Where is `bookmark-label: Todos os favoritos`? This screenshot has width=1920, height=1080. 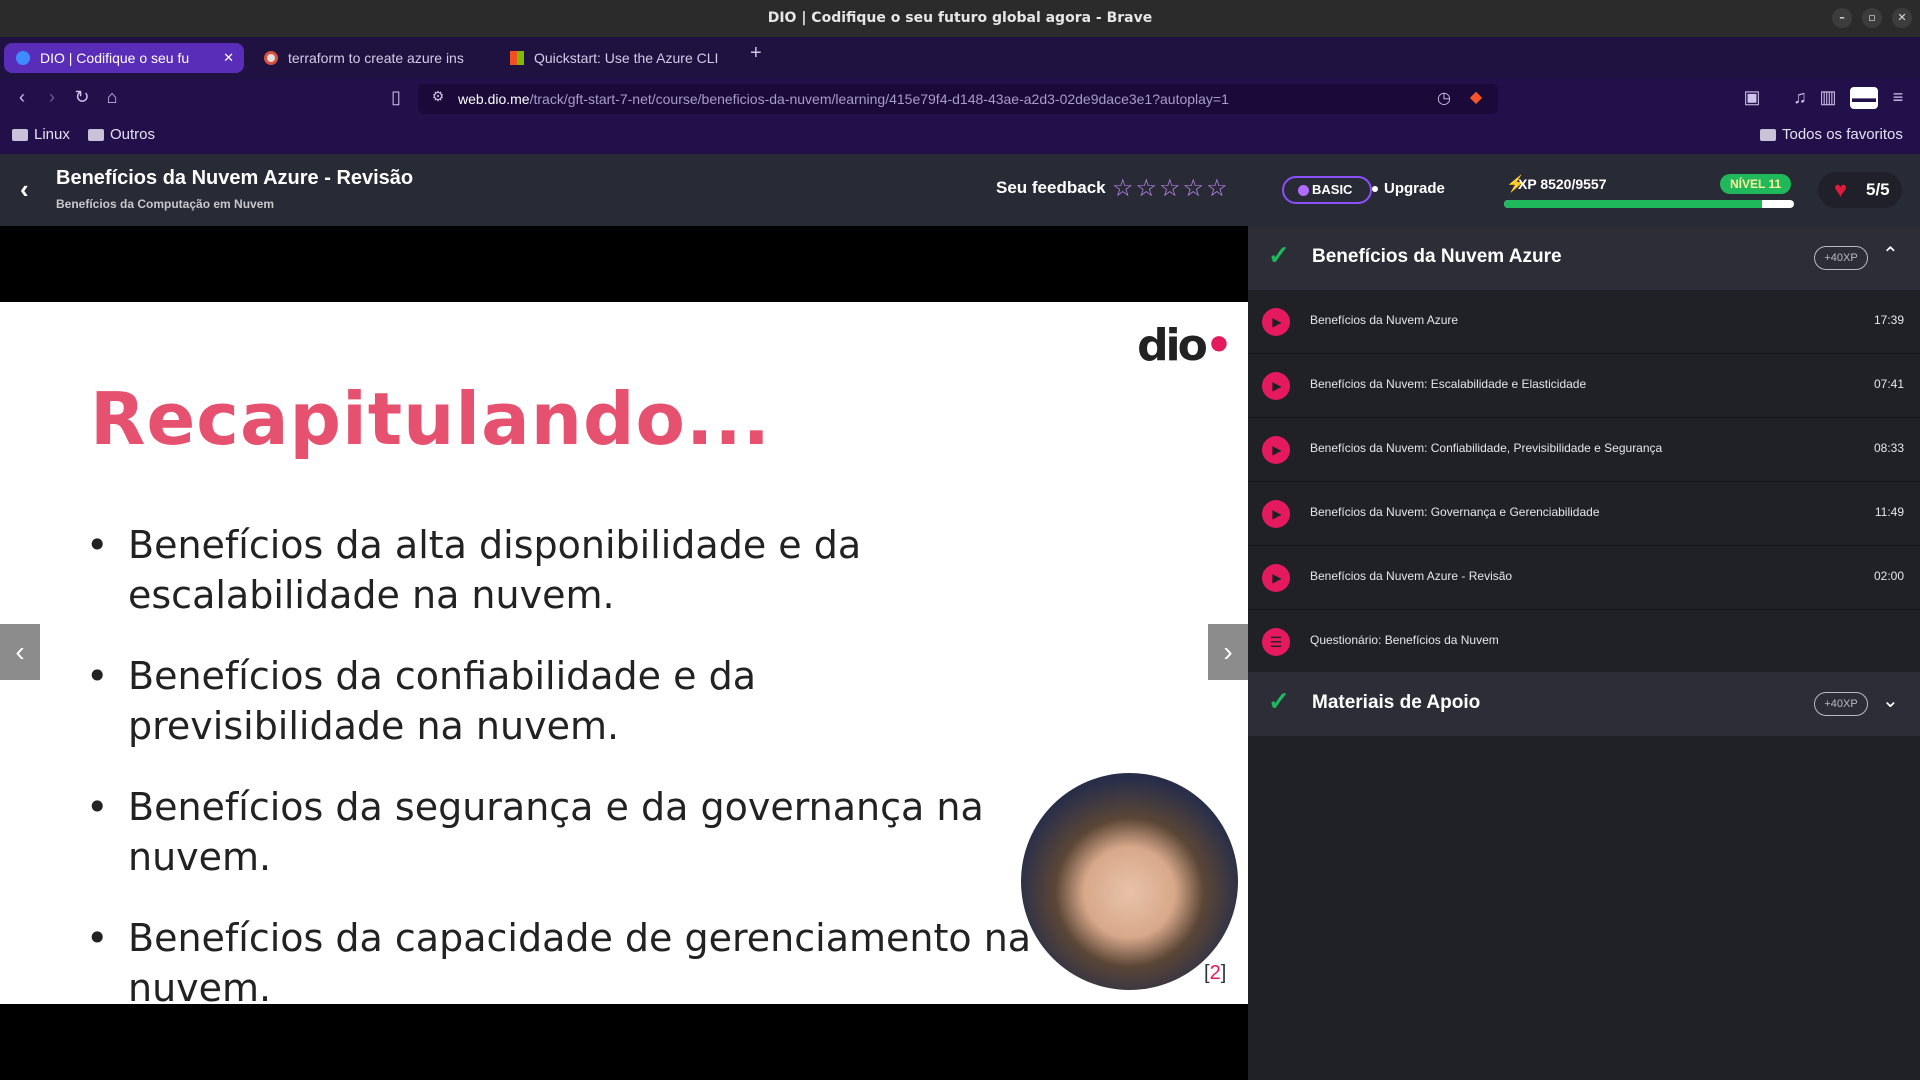
bookmark-label: Todos os favoritos is located at coordinates (1842, 134).